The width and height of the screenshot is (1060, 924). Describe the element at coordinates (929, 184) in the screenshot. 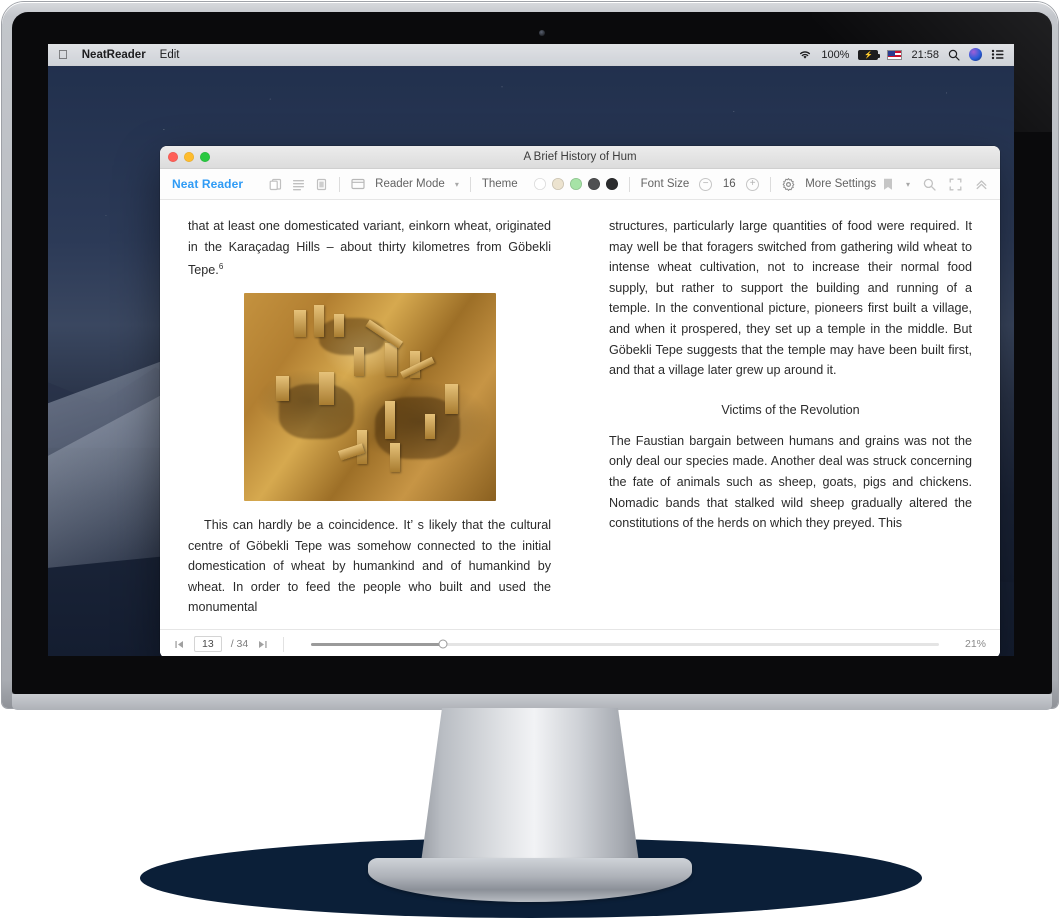

I see `search-icon` at that location.